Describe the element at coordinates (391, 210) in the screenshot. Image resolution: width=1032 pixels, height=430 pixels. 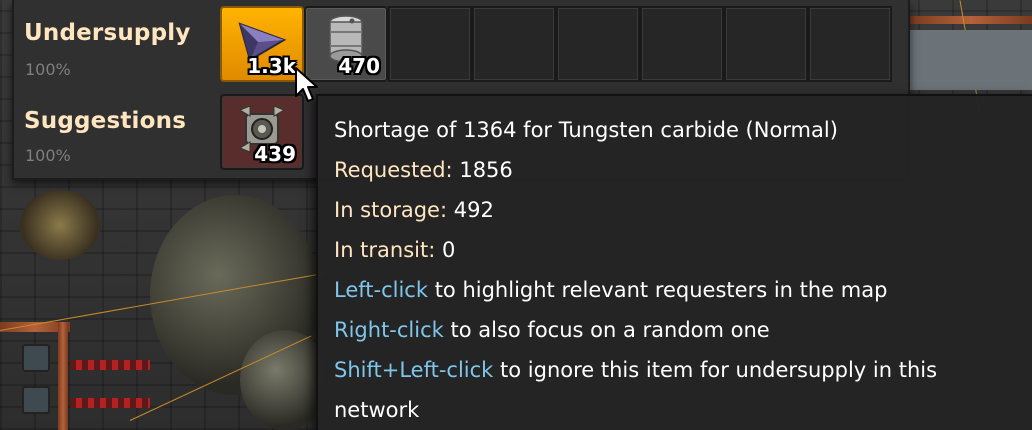
I see `storage-label: In storage:` at that location.